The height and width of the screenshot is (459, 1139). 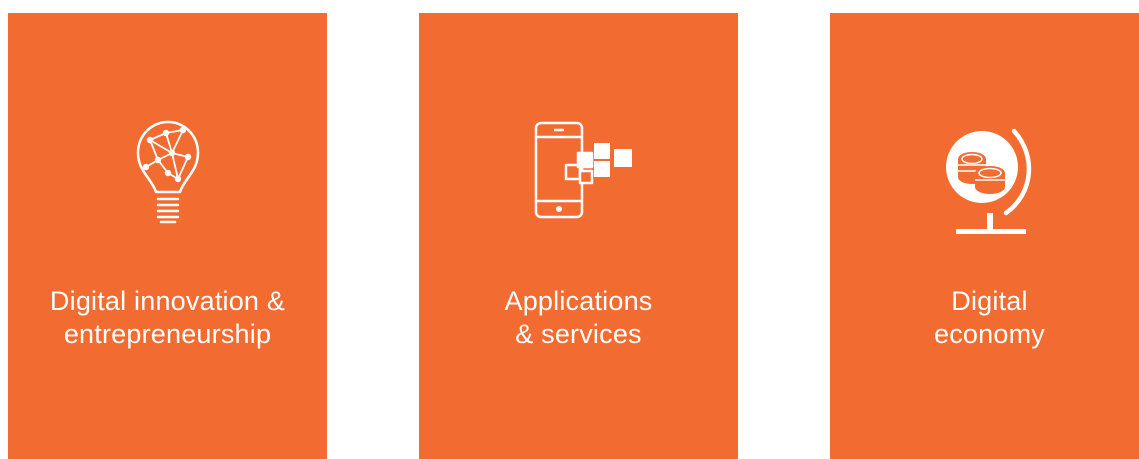 What do you see at coordinates (988, 181) in the screenshot?
I see `globe-coins-icon` at bounding box center [988, 181].